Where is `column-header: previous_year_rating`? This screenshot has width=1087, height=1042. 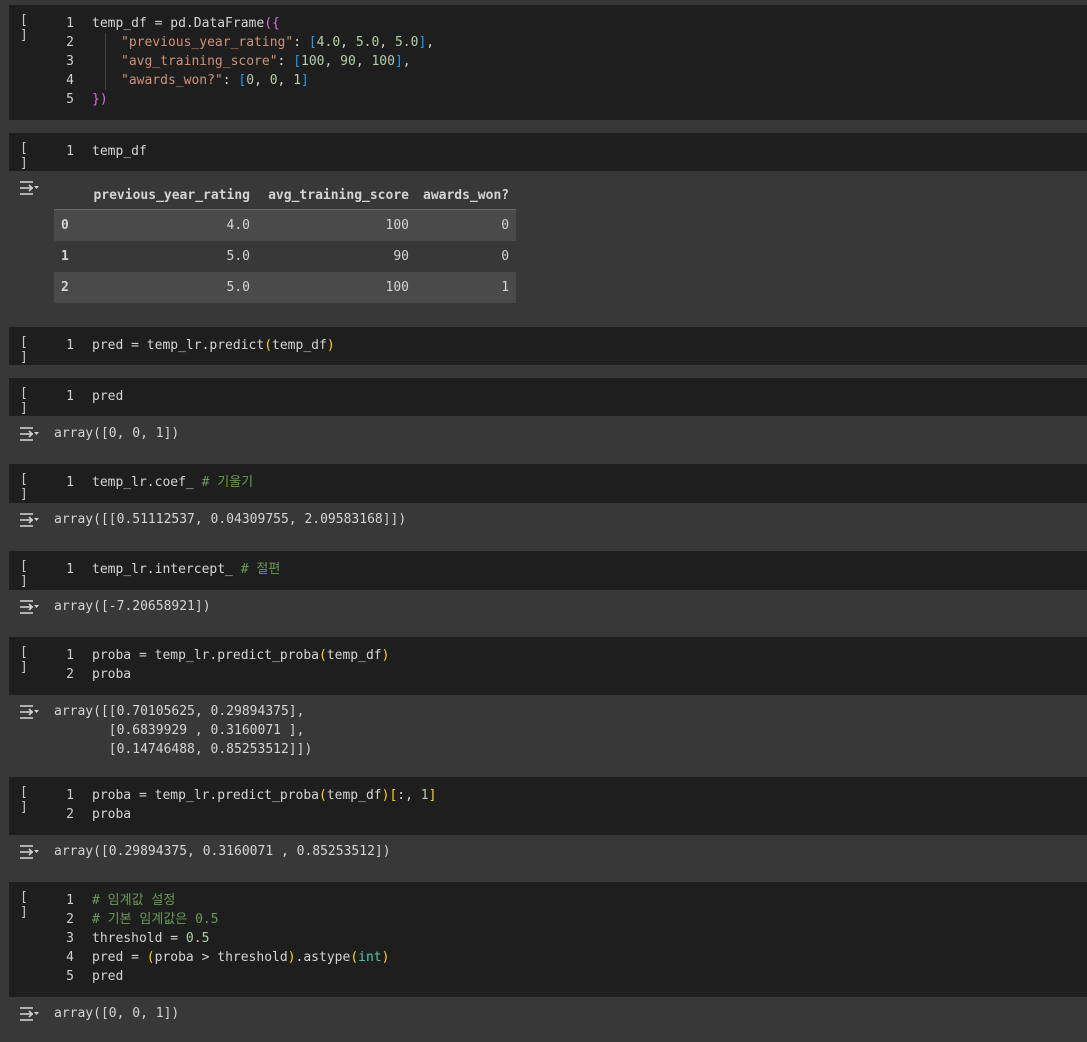 column-header: previous_year_rating is located at coordinates (170, 195).